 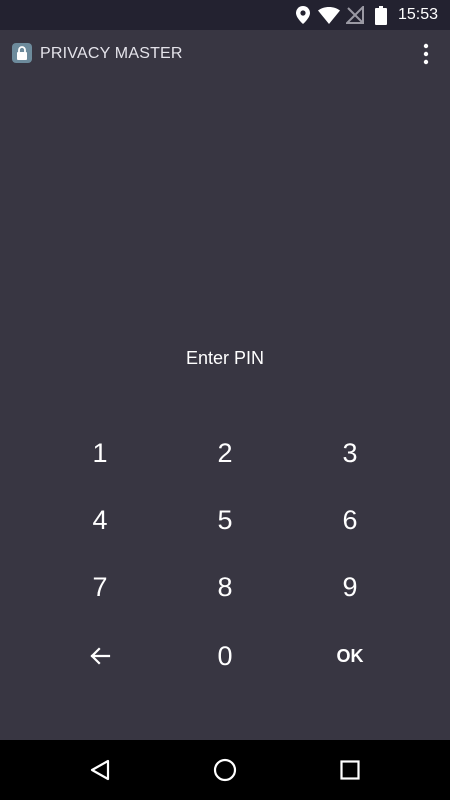 I want to click on app-title: PRIVACY MASTER, so click(x=111, y=53).